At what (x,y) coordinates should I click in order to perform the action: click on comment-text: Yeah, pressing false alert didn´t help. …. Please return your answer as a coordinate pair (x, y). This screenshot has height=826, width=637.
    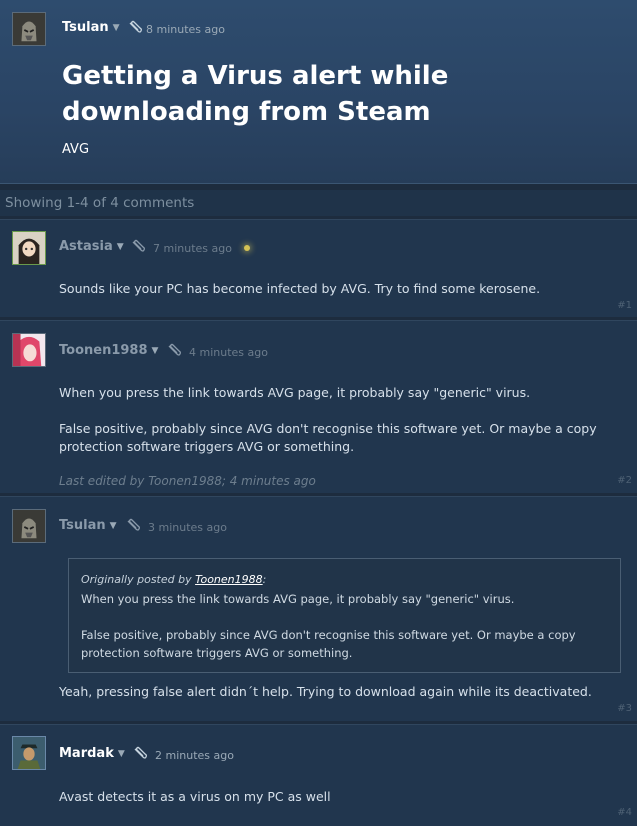
    Looking at the image, I should click on (325, 691).